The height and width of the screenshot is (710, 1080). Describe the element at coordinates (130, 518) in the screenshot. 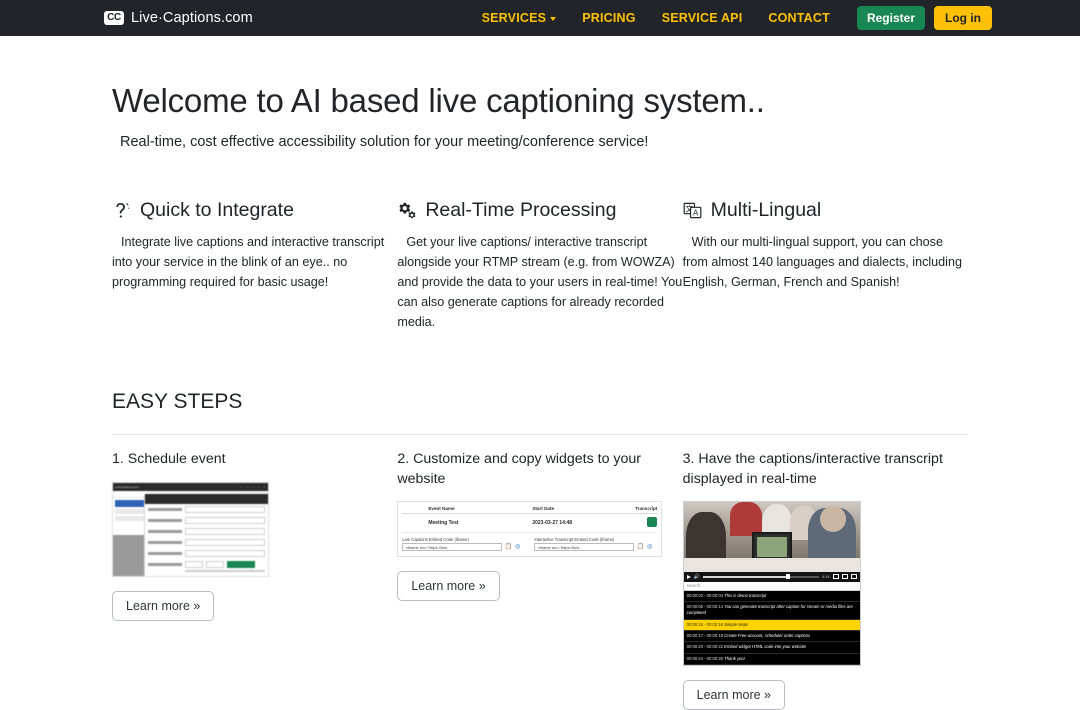

I see `thumb-sidebar-row` at that location.